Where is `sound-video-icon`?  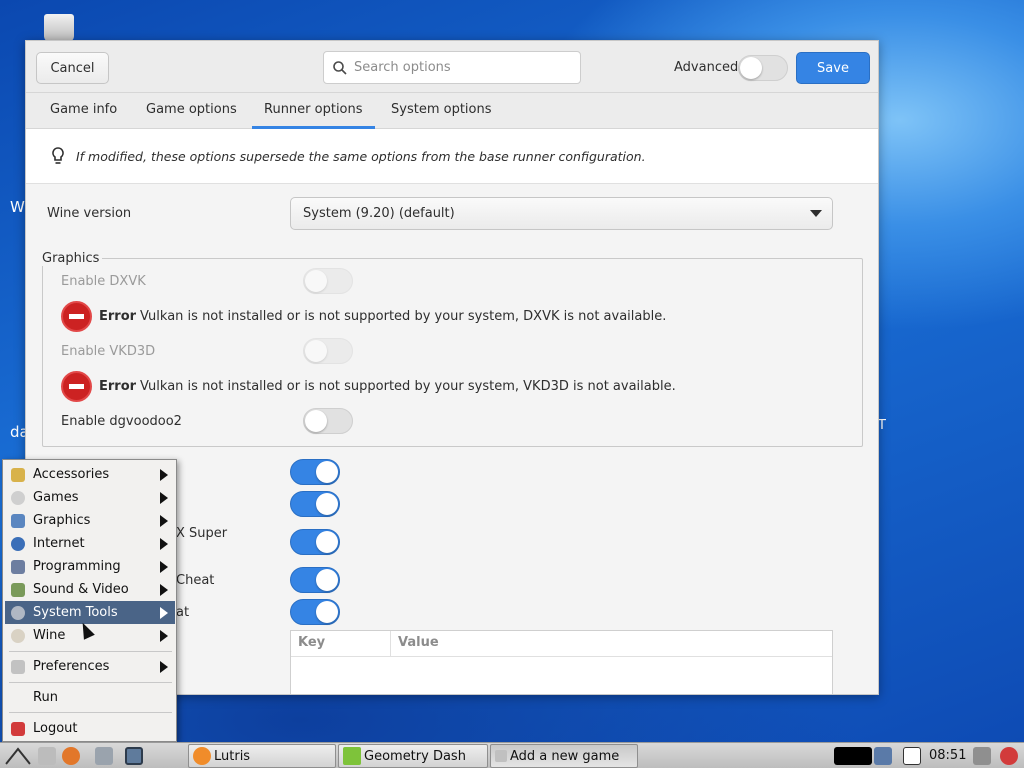 sound-video-icon is located at coordinates (18, 589).